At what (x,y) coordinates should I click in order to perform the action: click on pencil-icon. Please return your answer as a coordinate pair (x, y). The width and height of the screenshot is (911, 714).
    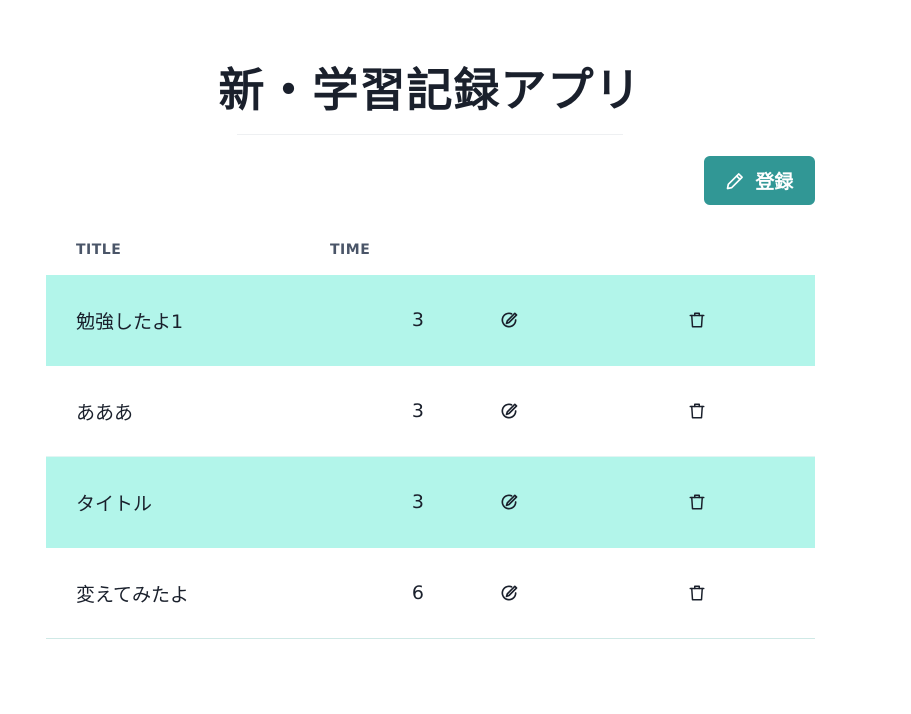
    Looking at the image, I should click on (735, 181).